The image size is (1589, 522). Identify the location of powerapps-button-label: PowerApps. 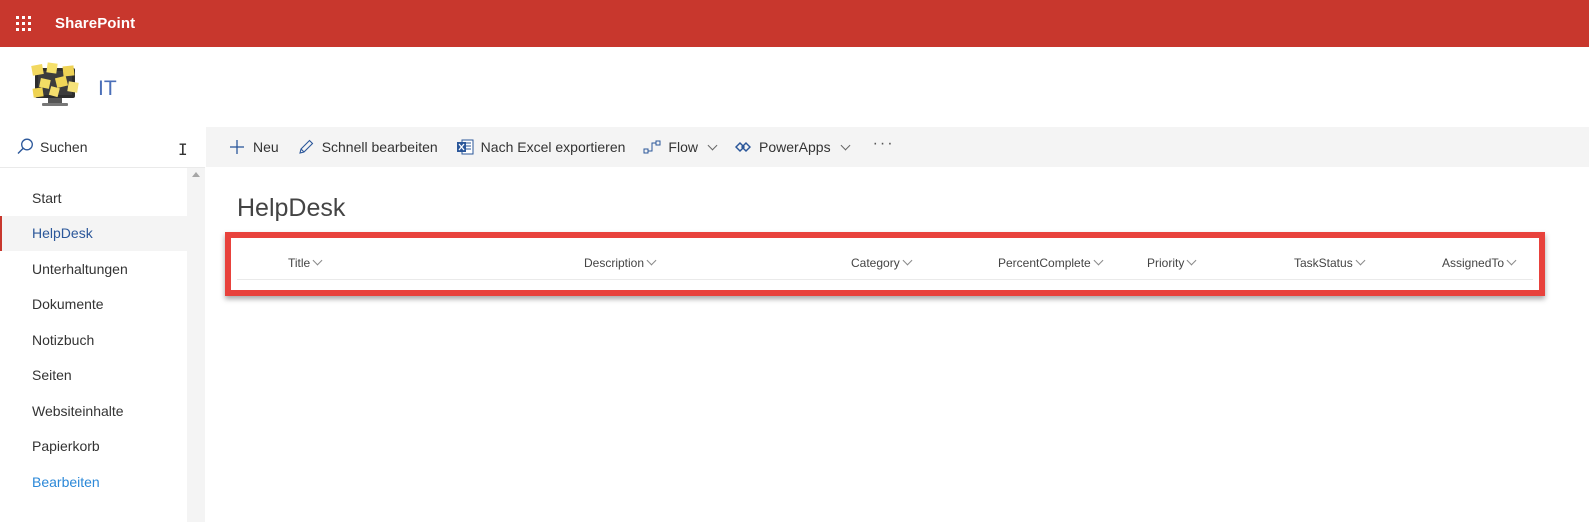
(794, 147).